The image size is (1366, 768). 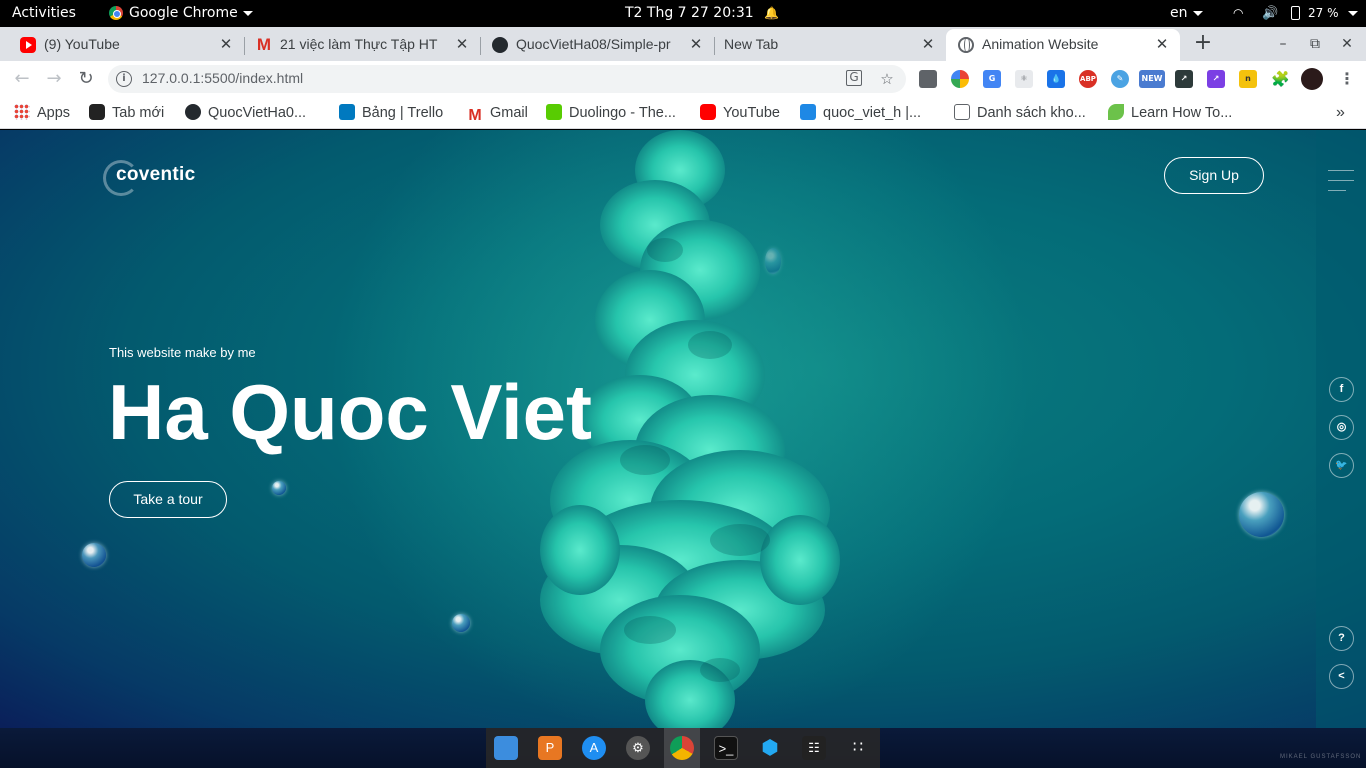 I want to click on app-menu: Google Chrome, so click(x=181, y=13).